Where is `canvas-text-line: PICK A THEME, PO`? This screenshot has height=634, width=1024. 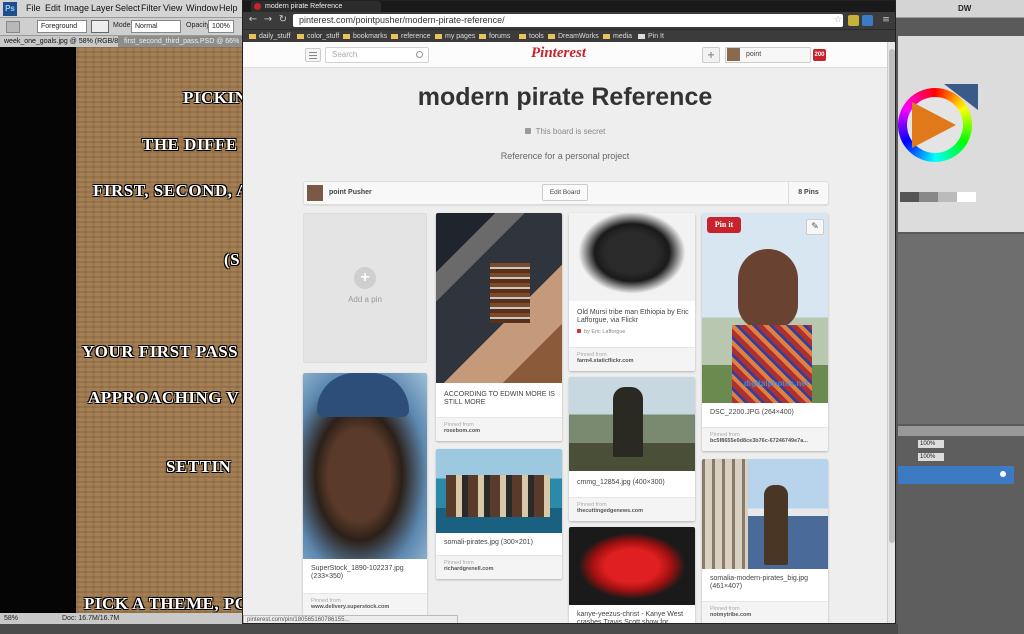
canvas-text-line: PICK A THEME, PO is located at coordinates (166, 603).